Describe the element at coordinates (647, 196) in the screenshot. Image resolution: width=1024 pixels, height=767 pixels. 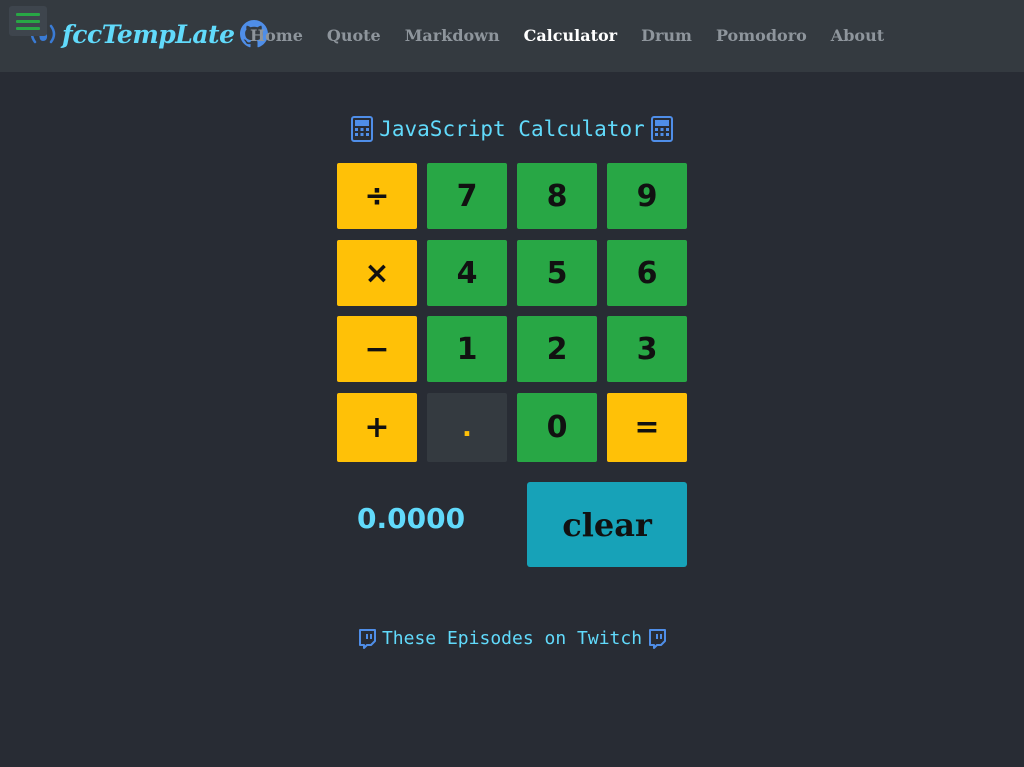
I see `nine-button: 9` at that location.